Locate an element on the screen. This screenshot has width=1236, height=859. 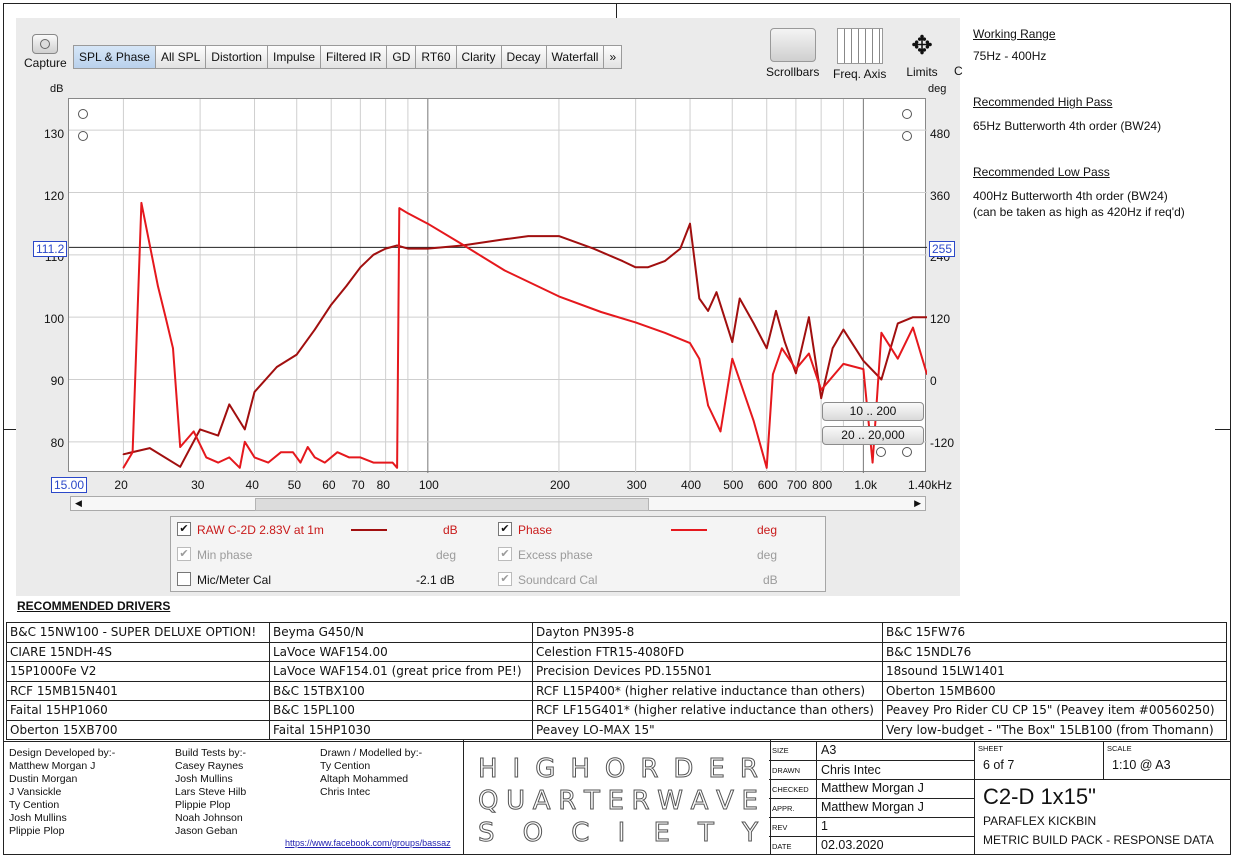
tab-distortion: Distortion is located at coordinates (237, 57).